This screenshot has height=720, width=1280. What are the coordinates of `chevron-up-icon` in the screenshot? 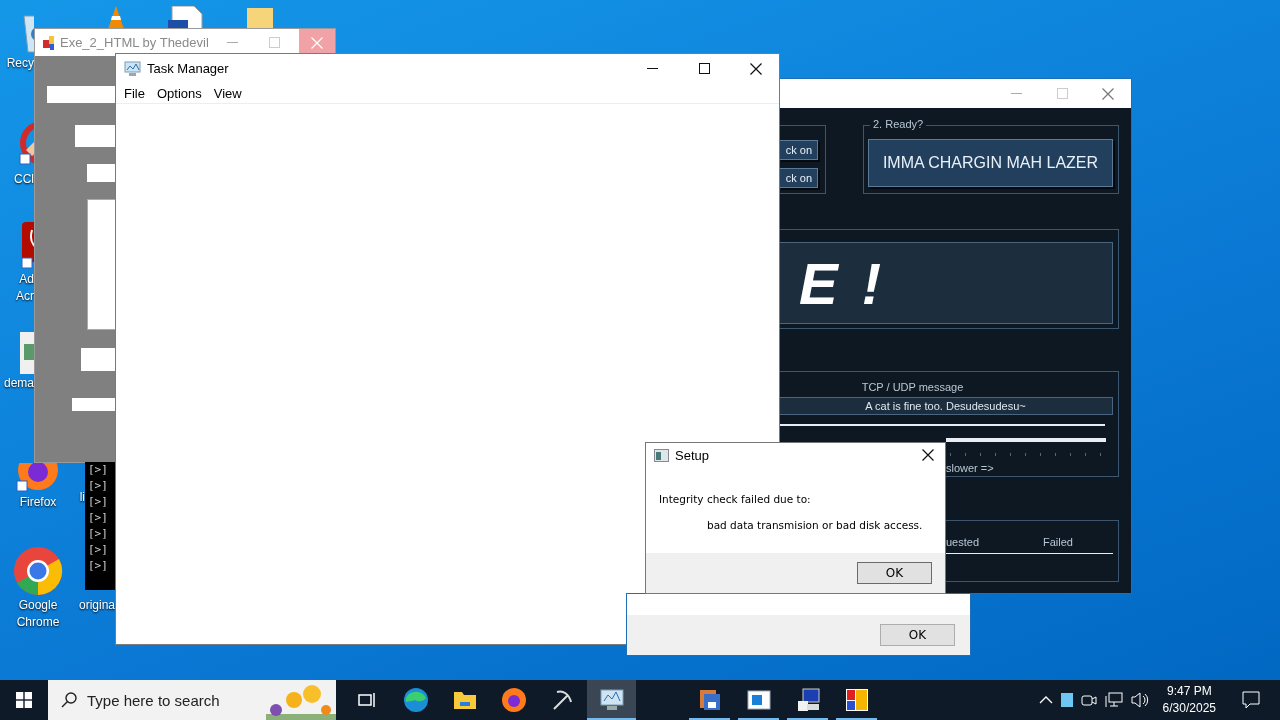 It's located at (1045, 700).